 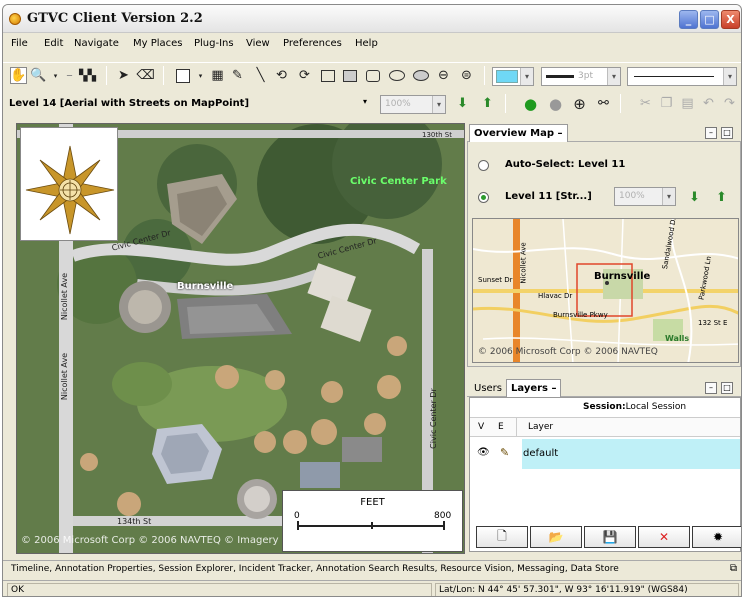 What do you see at coordinates (327, 75) in the screenshot?
I see `rectangle-tool-icon` at bounding box center [327, 75].